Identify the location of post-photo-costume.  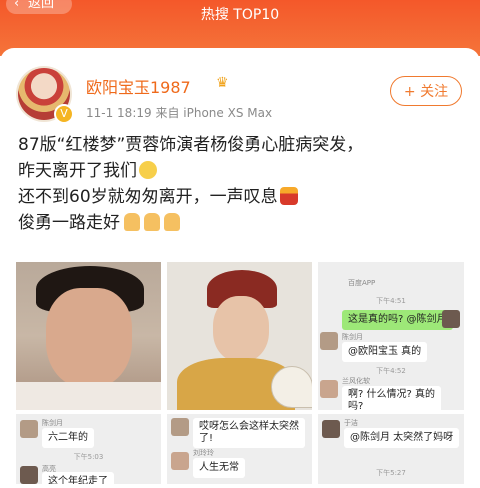
(239, 336).